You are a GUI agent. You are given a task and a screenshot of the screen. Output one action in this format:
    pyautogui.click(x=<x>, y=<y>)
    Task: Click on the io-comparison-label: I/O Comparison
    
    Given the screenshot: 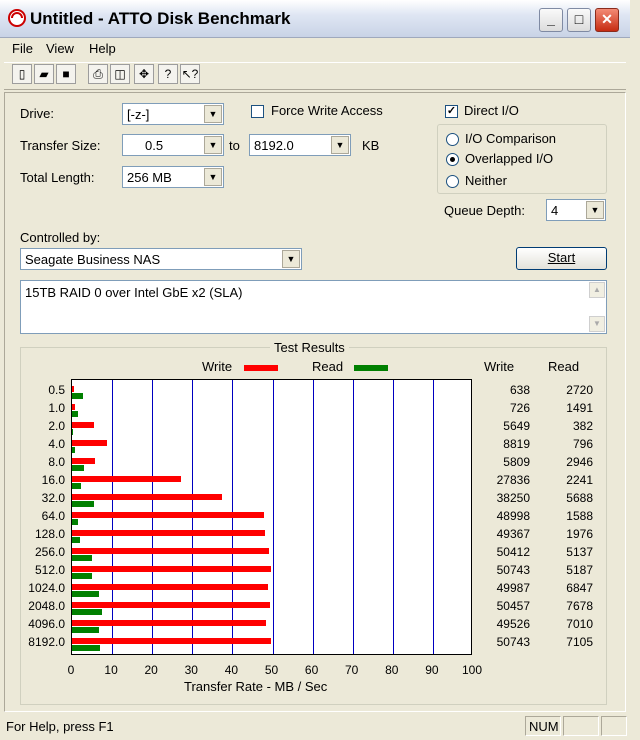 What is the action you would take?
    pyautogui.click(x=511, y=138)
    